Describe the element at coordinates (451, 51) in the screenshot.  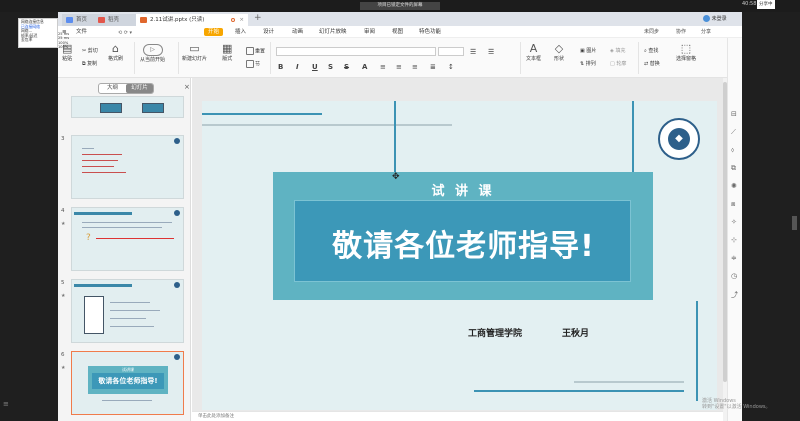
I see `font-size-select` at that location.